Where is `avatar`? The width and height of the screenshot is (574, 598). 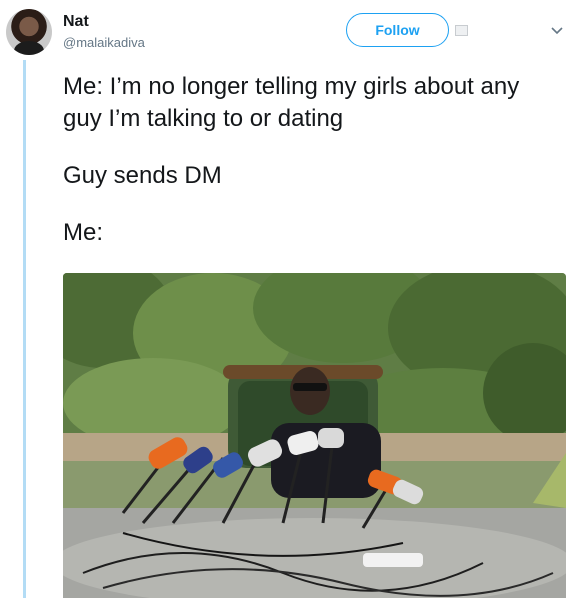
avatar is located at coordinates (29, 32).